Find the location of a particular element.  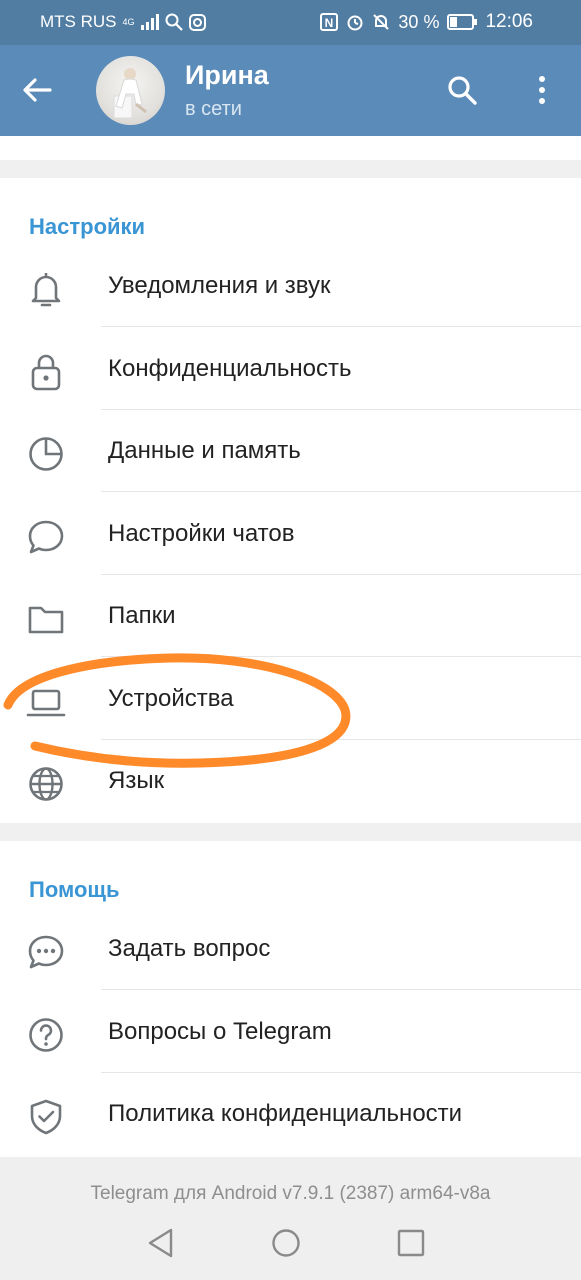

settings-item-data-storage: Данные и память is located at coordinates (290, 451).